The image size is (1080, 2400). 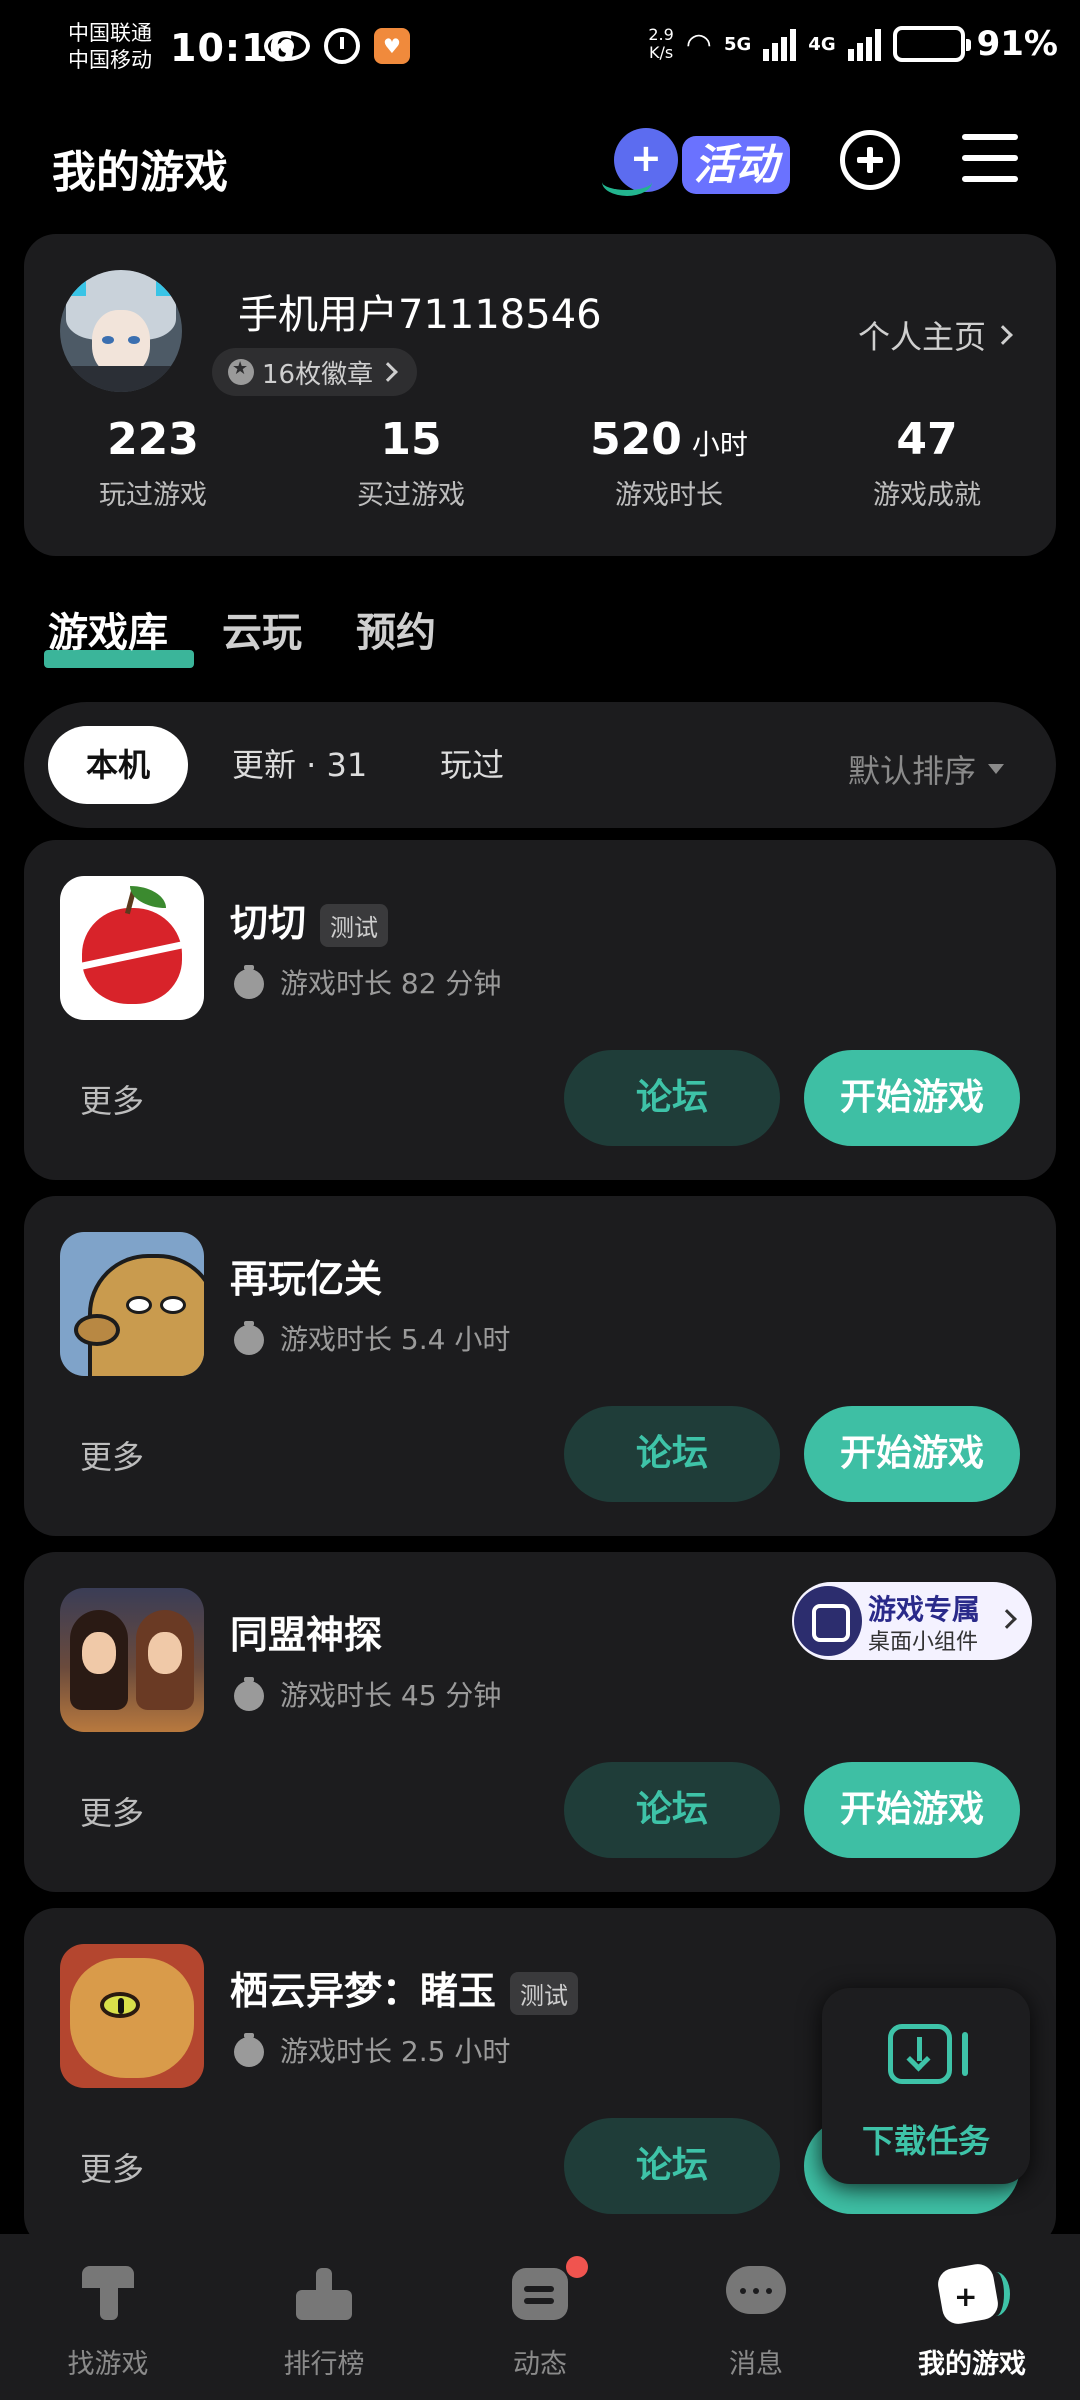 What do you see at coordinates (990, 159) in the screenshot?
I see `menu-button` at bounding box center [990, 159].